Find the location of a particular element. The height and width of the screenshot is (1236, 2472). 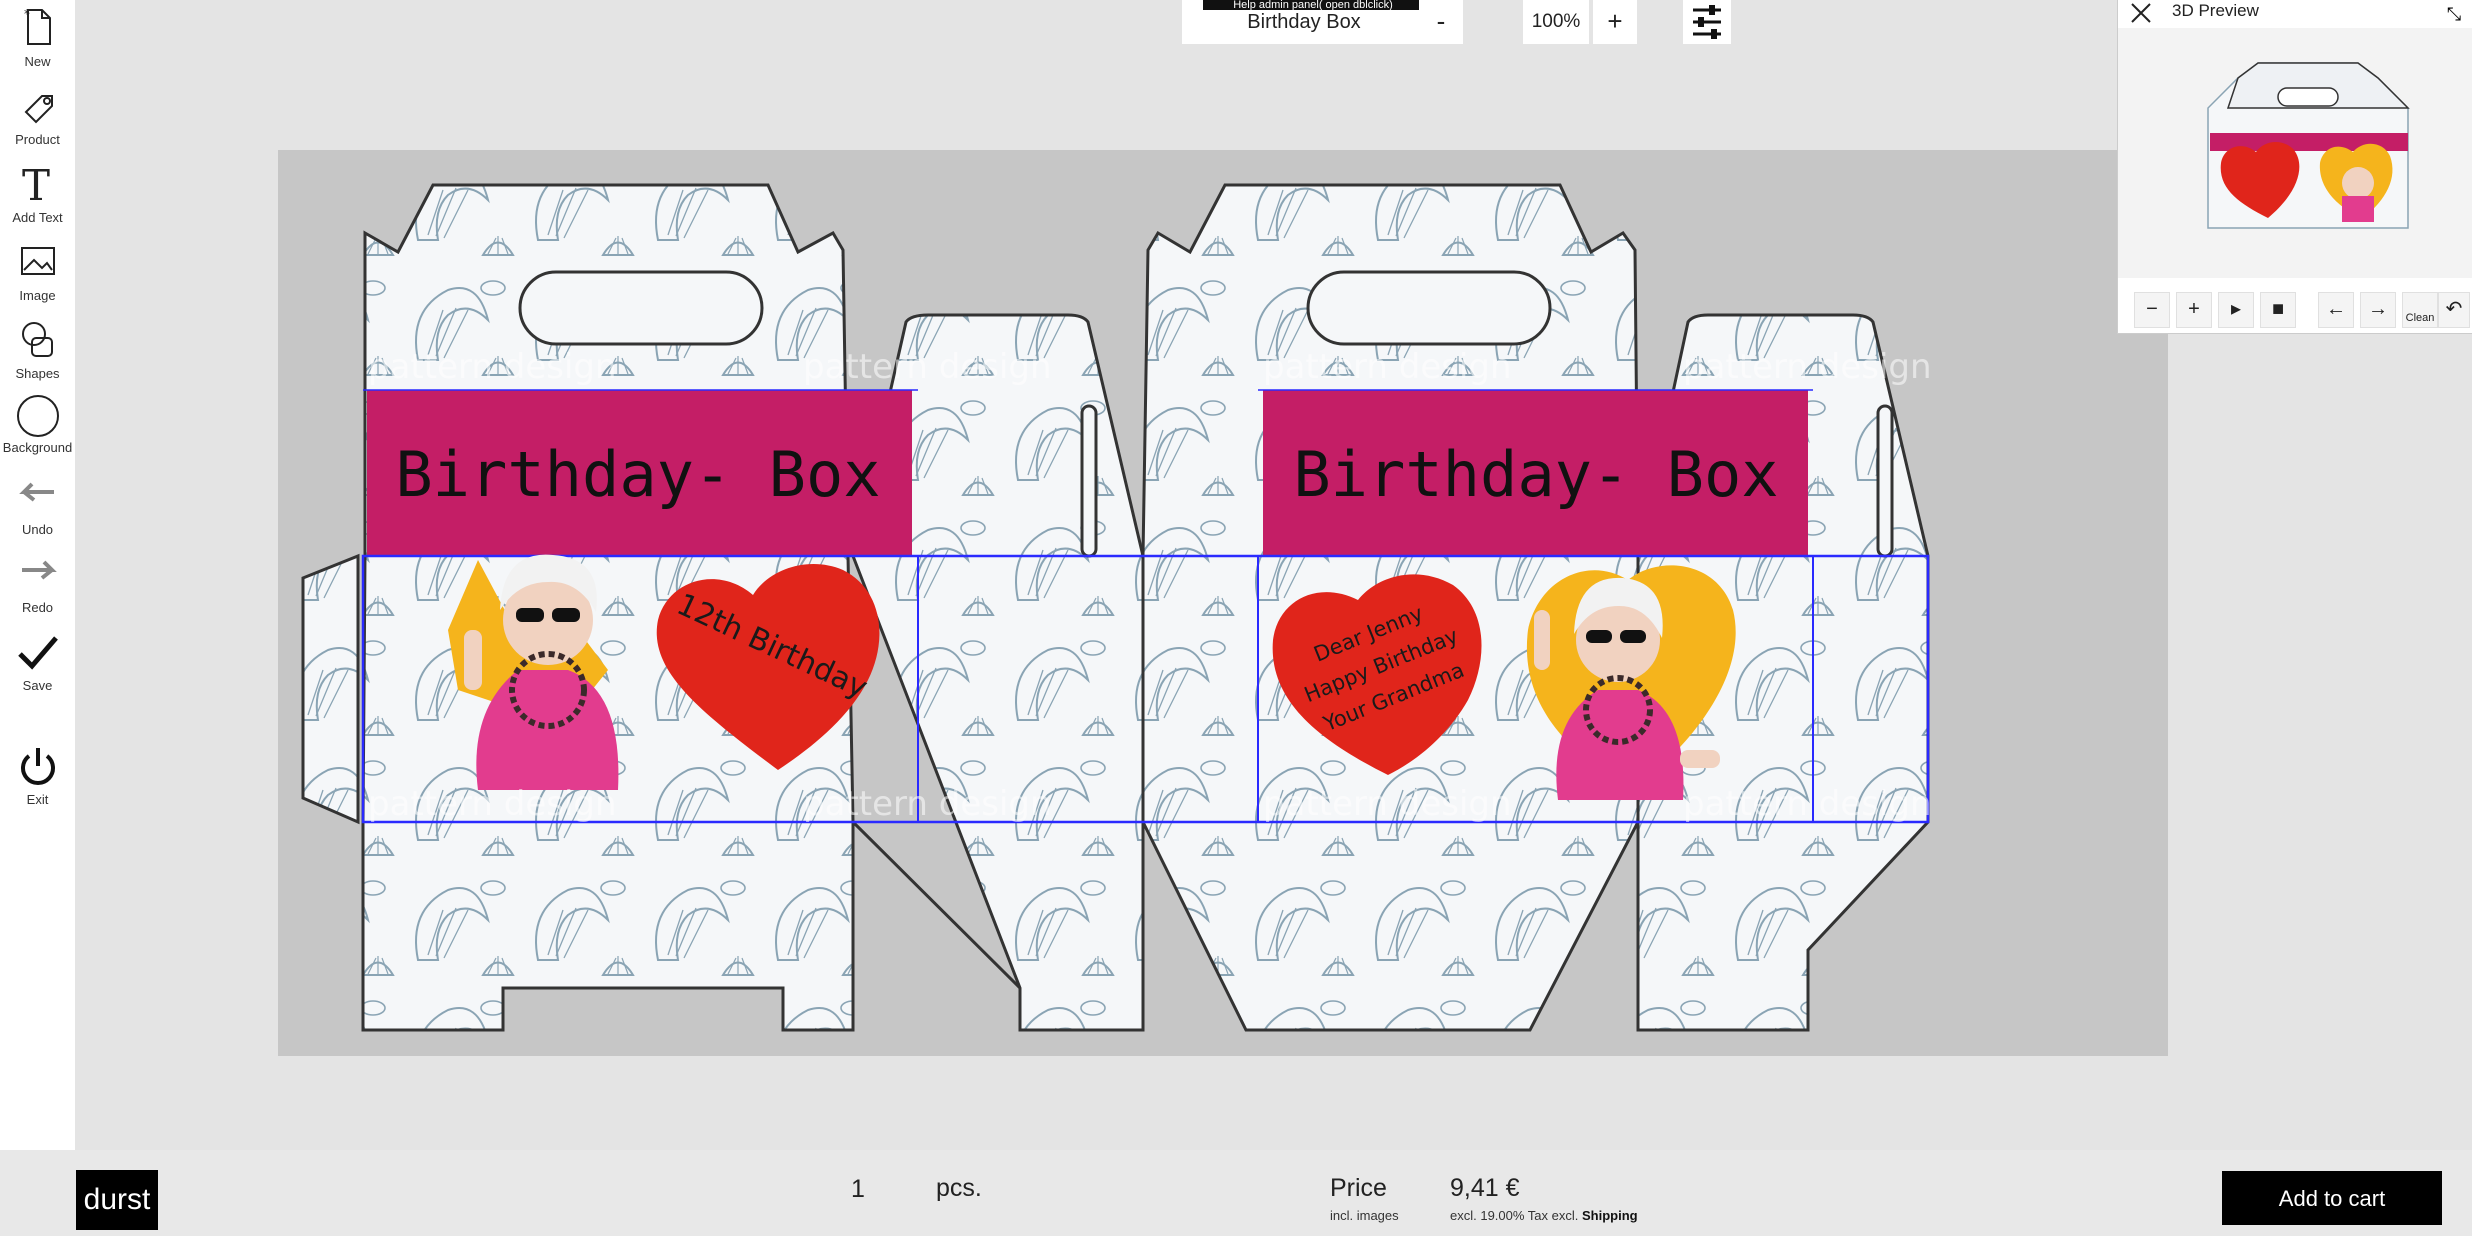

zoom-level: 100% is located at coordinates (1556, 22).